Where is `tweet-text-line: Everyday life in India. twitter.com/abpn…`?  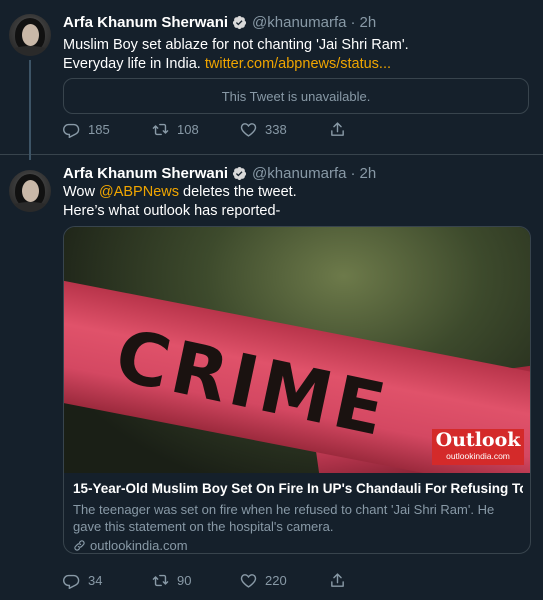 tweet-text-line: Everyday life in India. twitter.com/abpn… is located at coordinates (227, 64).